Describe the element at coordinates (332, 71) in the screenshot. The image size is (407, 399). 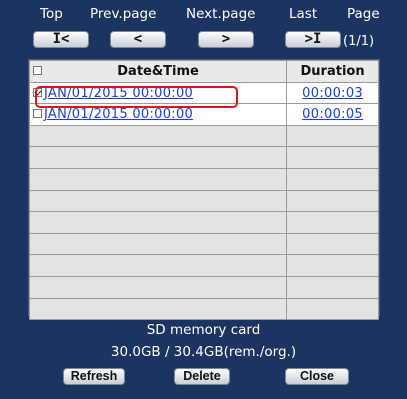
I see `duration-header: Duration` at that location.